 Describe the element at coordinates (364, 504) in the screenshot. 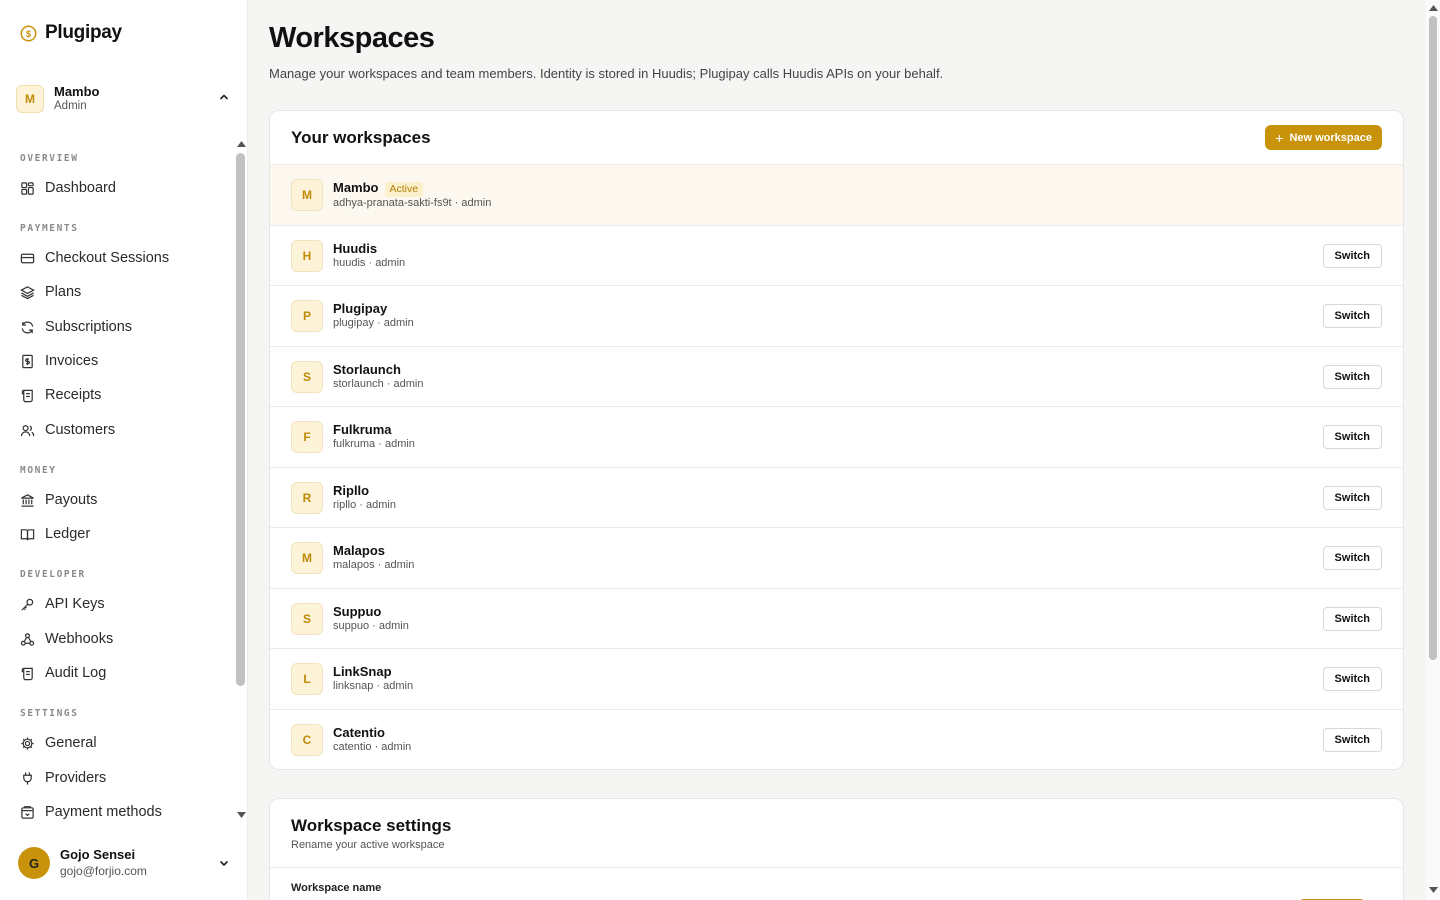

I see `workspace-meta: ripllo · admin` at that location.